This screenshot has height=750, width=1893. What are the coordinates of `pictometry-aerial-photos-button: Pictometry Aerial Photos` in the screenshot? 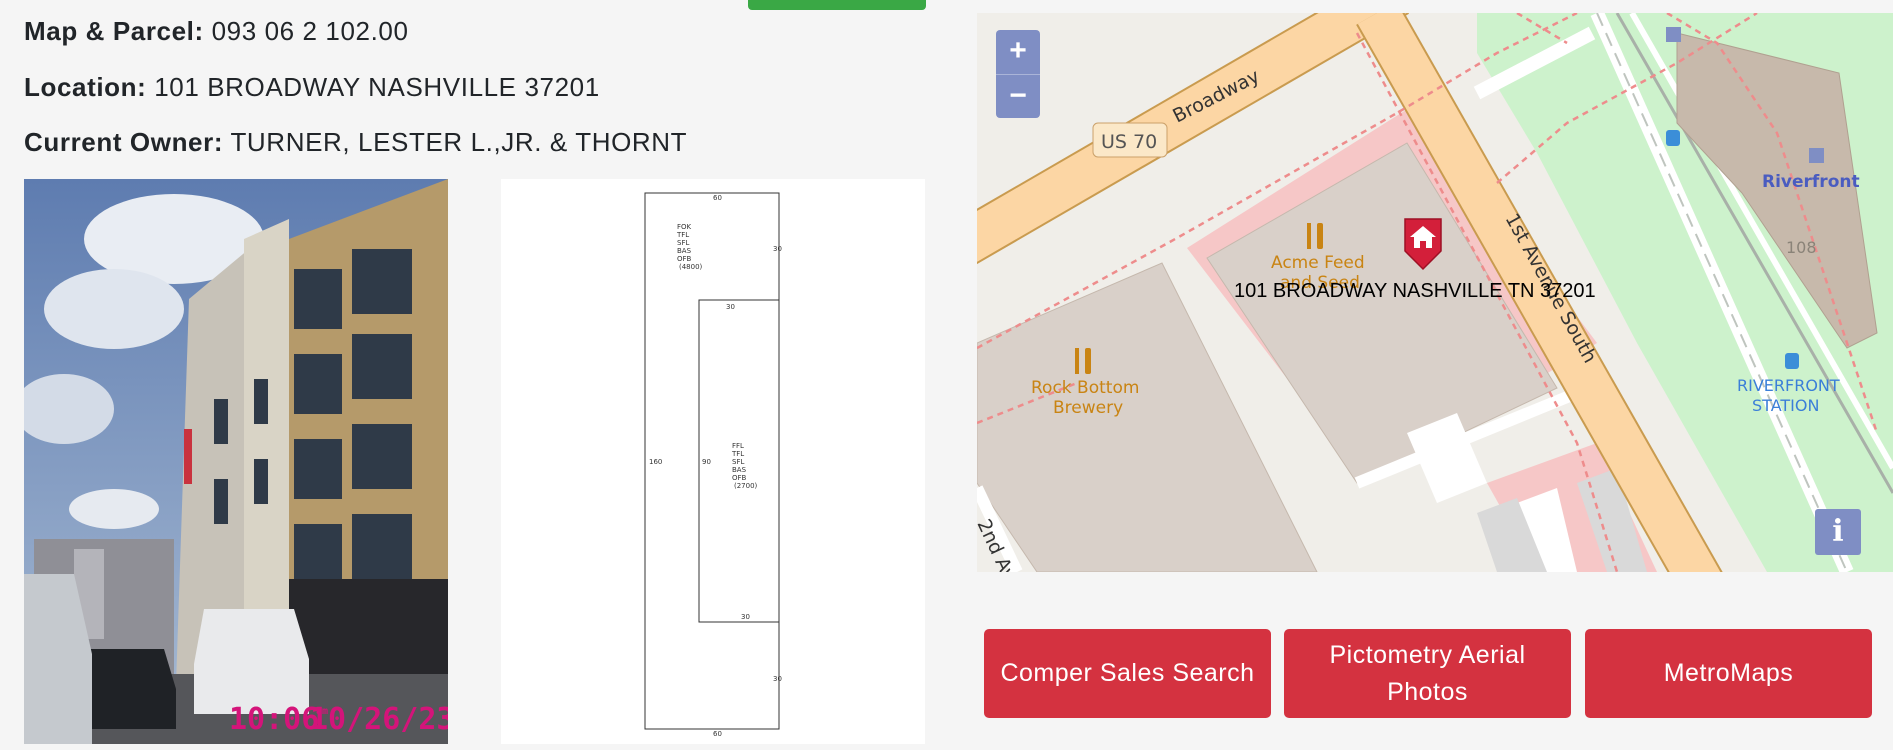 It's located at (1427, 673).